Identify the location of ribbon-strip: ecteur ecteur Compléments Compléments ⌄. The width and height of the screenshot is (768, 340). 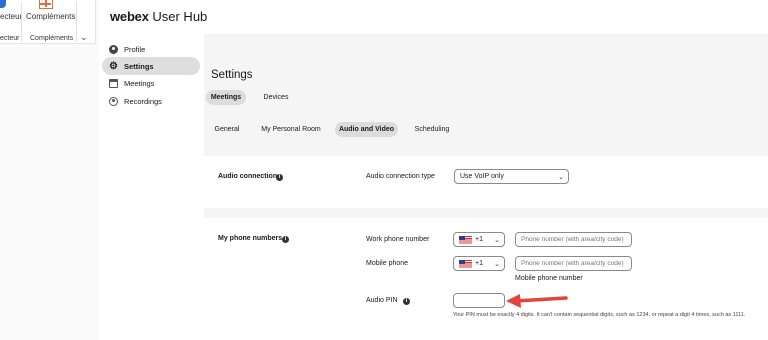
(48, 22).